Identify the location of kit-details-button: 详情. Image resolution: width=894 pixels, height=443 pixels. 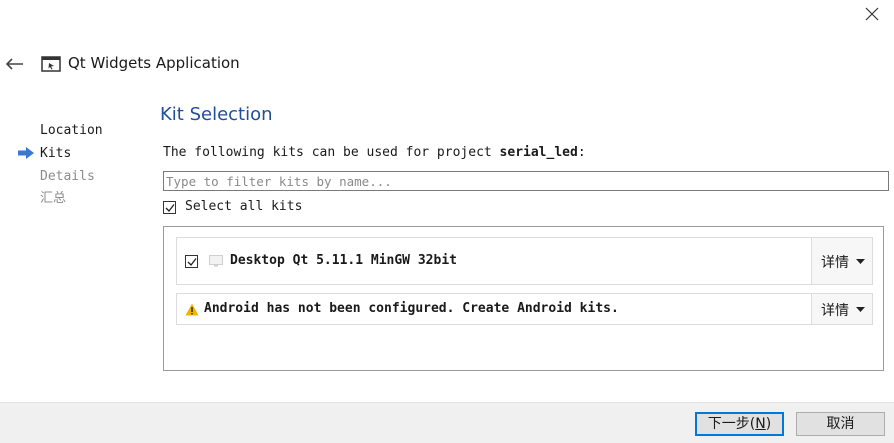
(841, 261).